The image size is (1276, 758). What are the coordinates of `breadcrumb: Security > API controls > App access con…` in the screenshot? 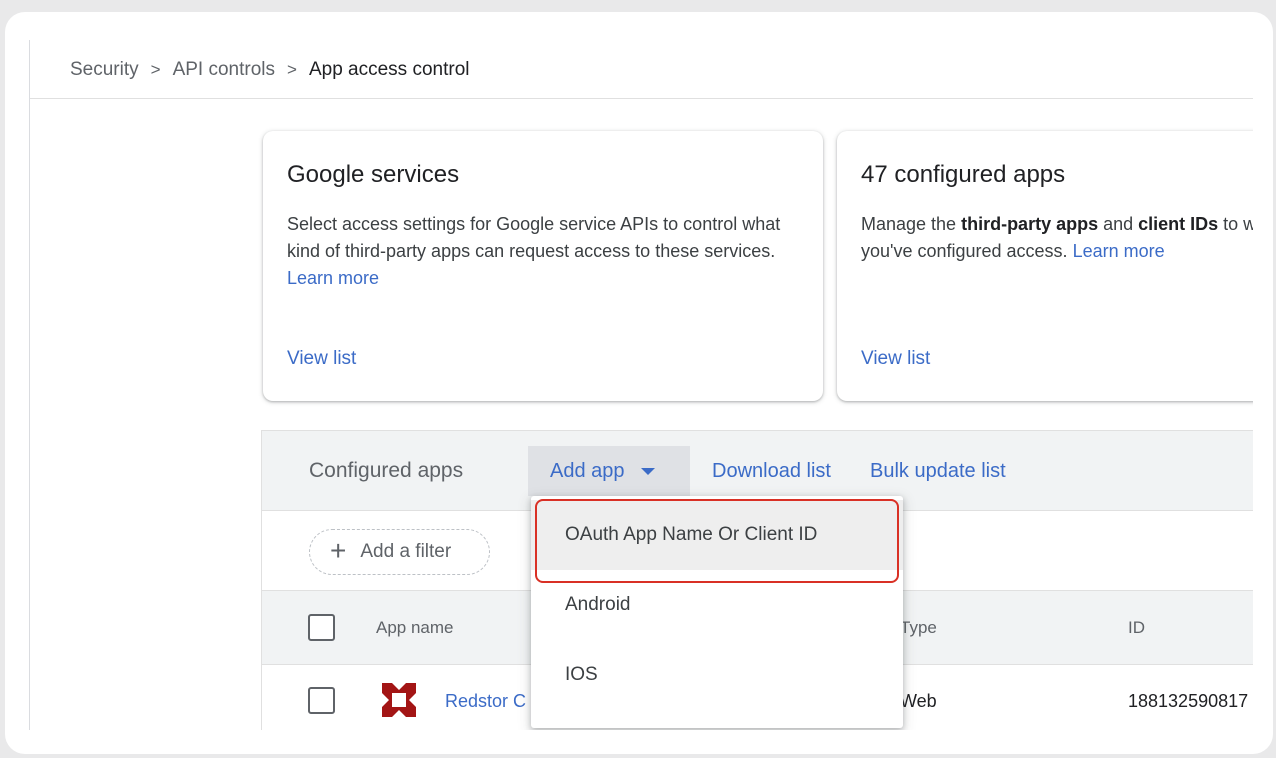 It's located at (269, 70).